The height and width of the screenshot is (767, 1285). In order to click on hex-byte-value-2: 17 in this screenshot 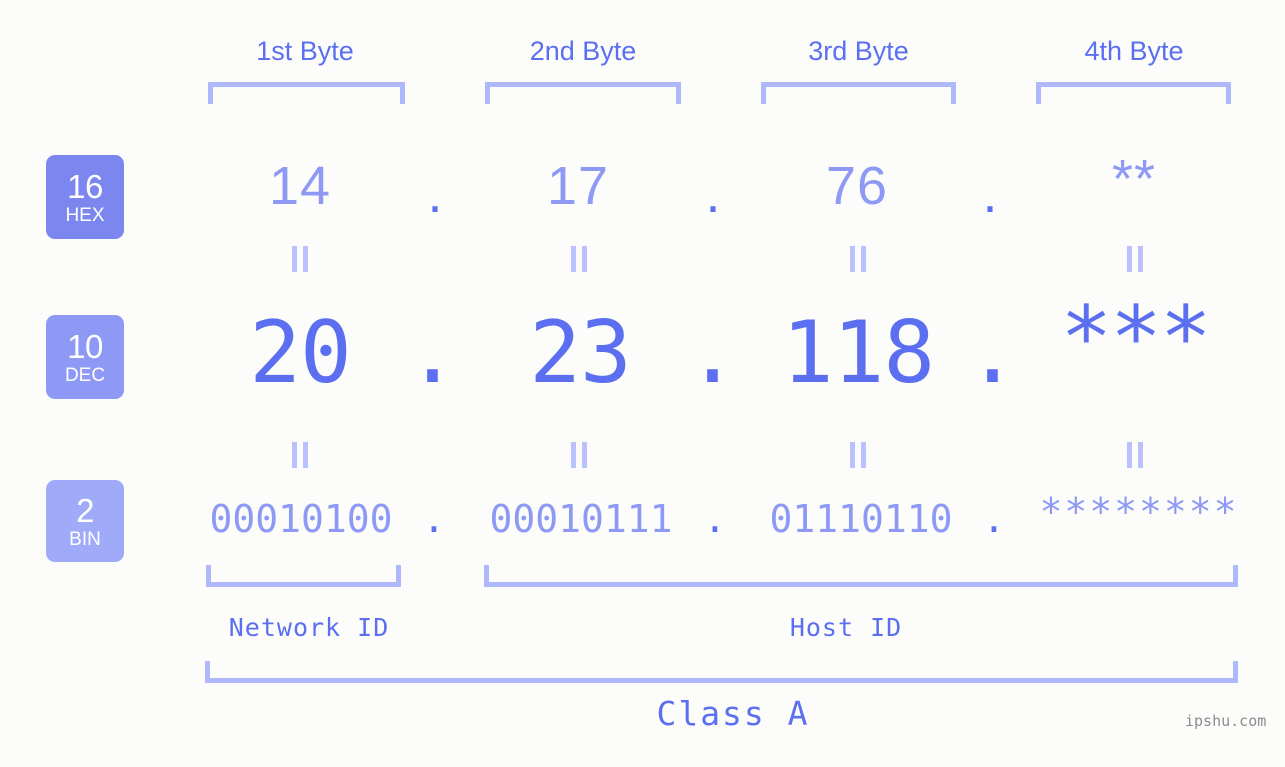, I will do `click(578, 186)`.